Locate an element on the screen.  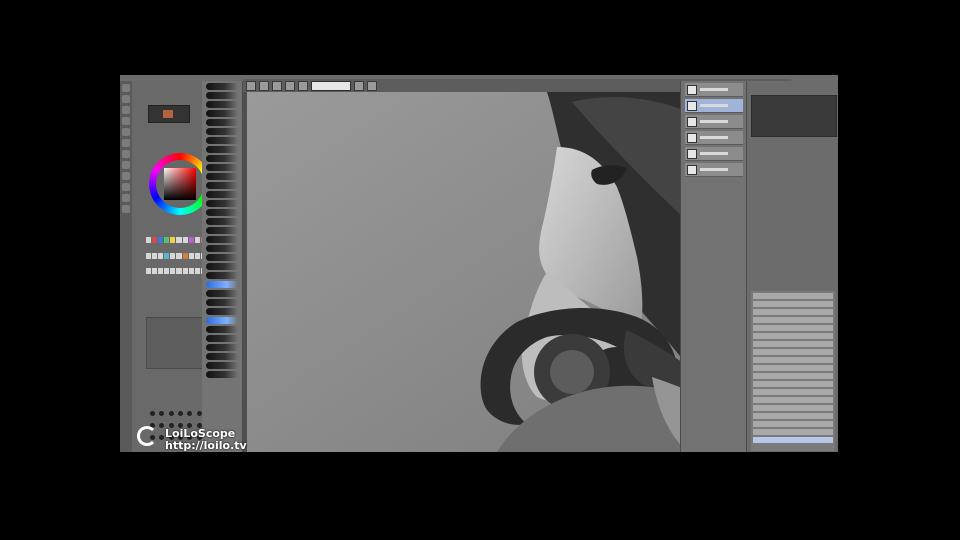
redo-icon is located at coordinates (303, 85).